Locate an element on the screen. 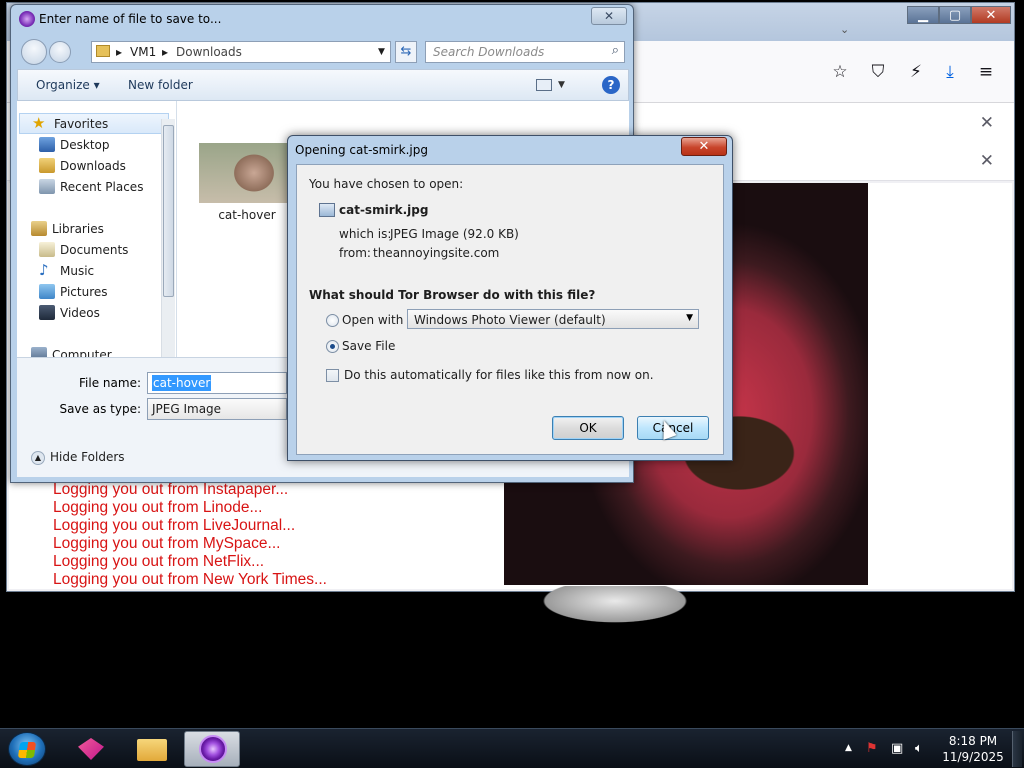 Image resolution: width=1024 pixels, height=768 pixels. open-with-radio is located at coordinates (332, 320).